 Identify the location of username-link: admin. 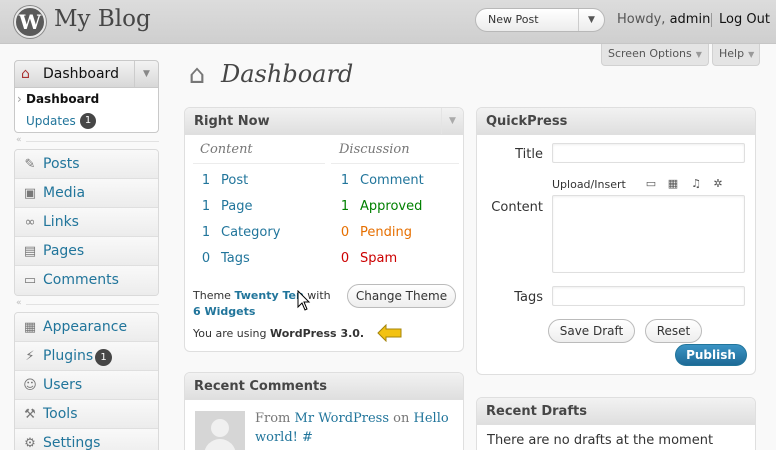
(690, 19).